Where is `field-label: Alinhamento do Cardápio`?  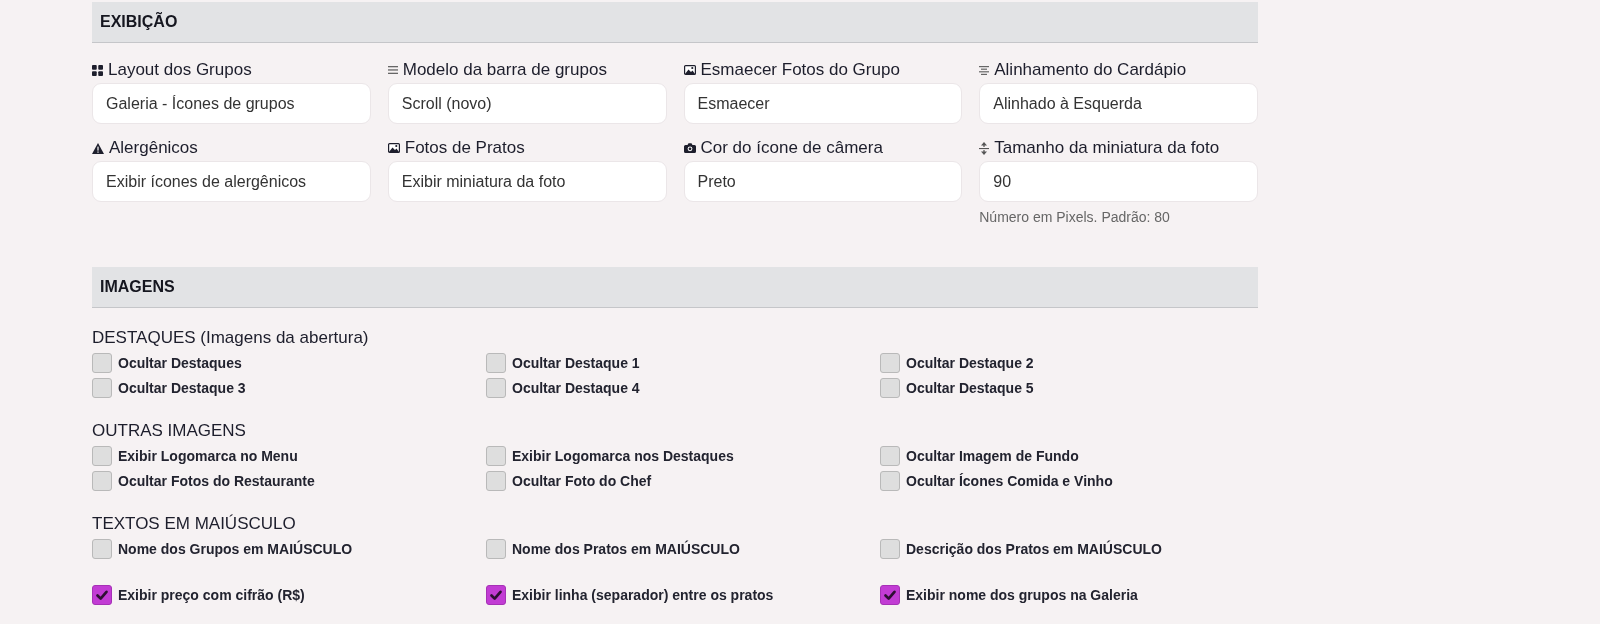
field-label: Alinhamento do Cardápio is located at coordinates (1090, 70).